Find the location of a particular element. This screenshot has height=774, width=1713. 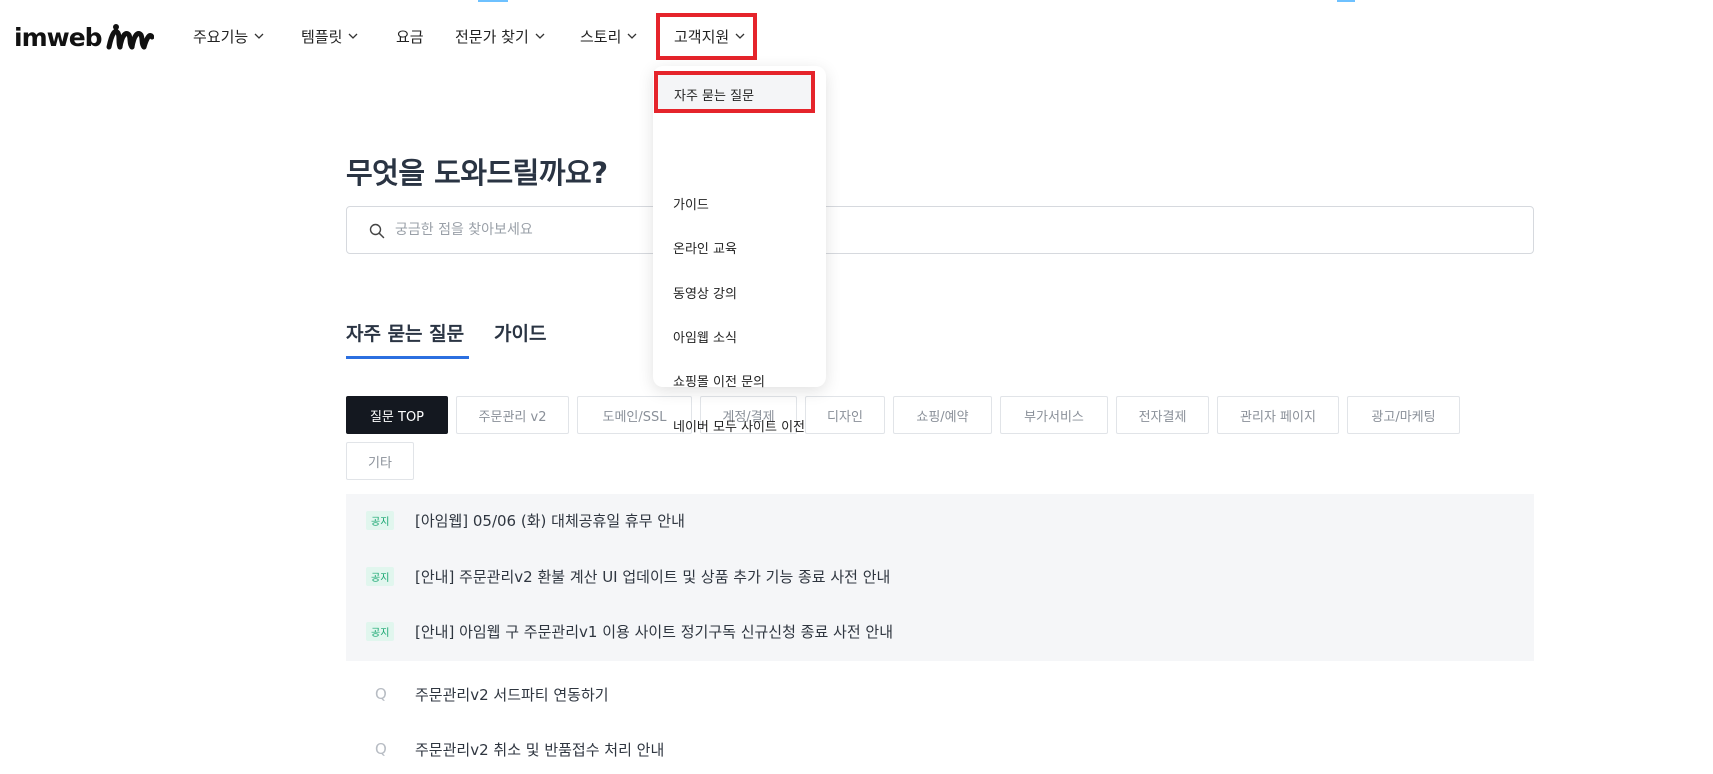

nav-label: 요금 is located at coordinates (410, 36).